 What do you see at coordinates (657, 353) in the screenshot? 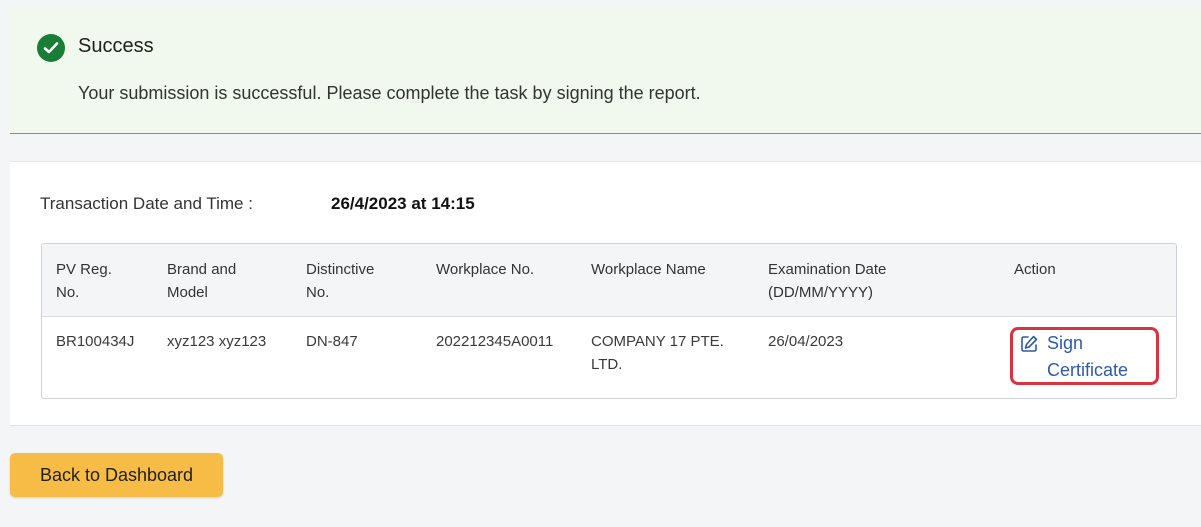
I see `cell-workplace-name: COMPANY 17 PTE. LTD.` at bounding box center [657, 353].